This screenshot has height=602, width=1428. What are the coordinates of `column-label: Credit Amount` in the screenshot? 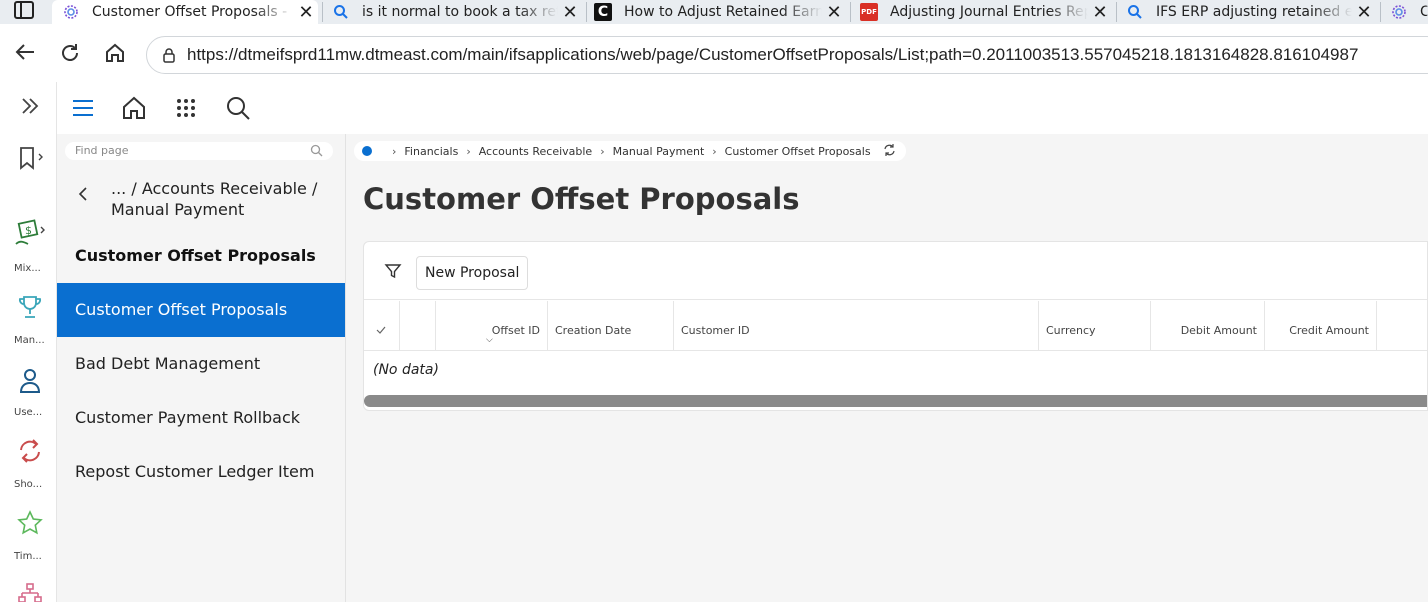 It's located at (1329, 330).